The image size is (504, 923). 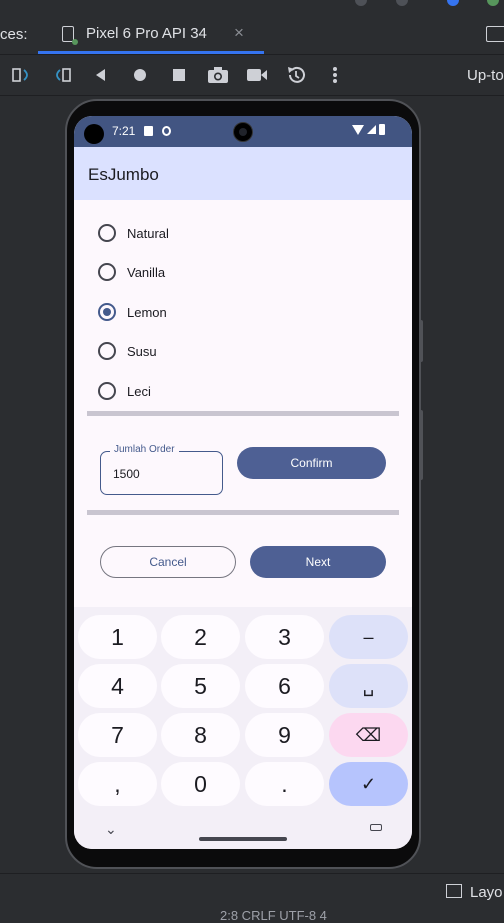 I want to click on ide-tab-bar: ces: Pixel 6 Pro API 34 ×, so click(x=252, y=34).